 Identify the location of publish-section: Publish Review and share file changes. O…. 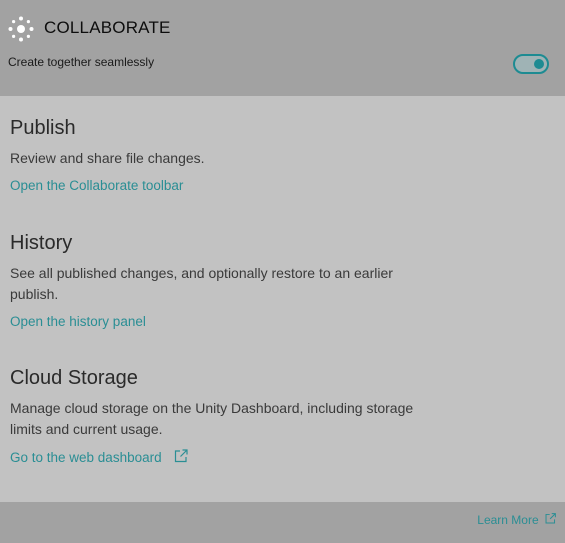
(220, 155).